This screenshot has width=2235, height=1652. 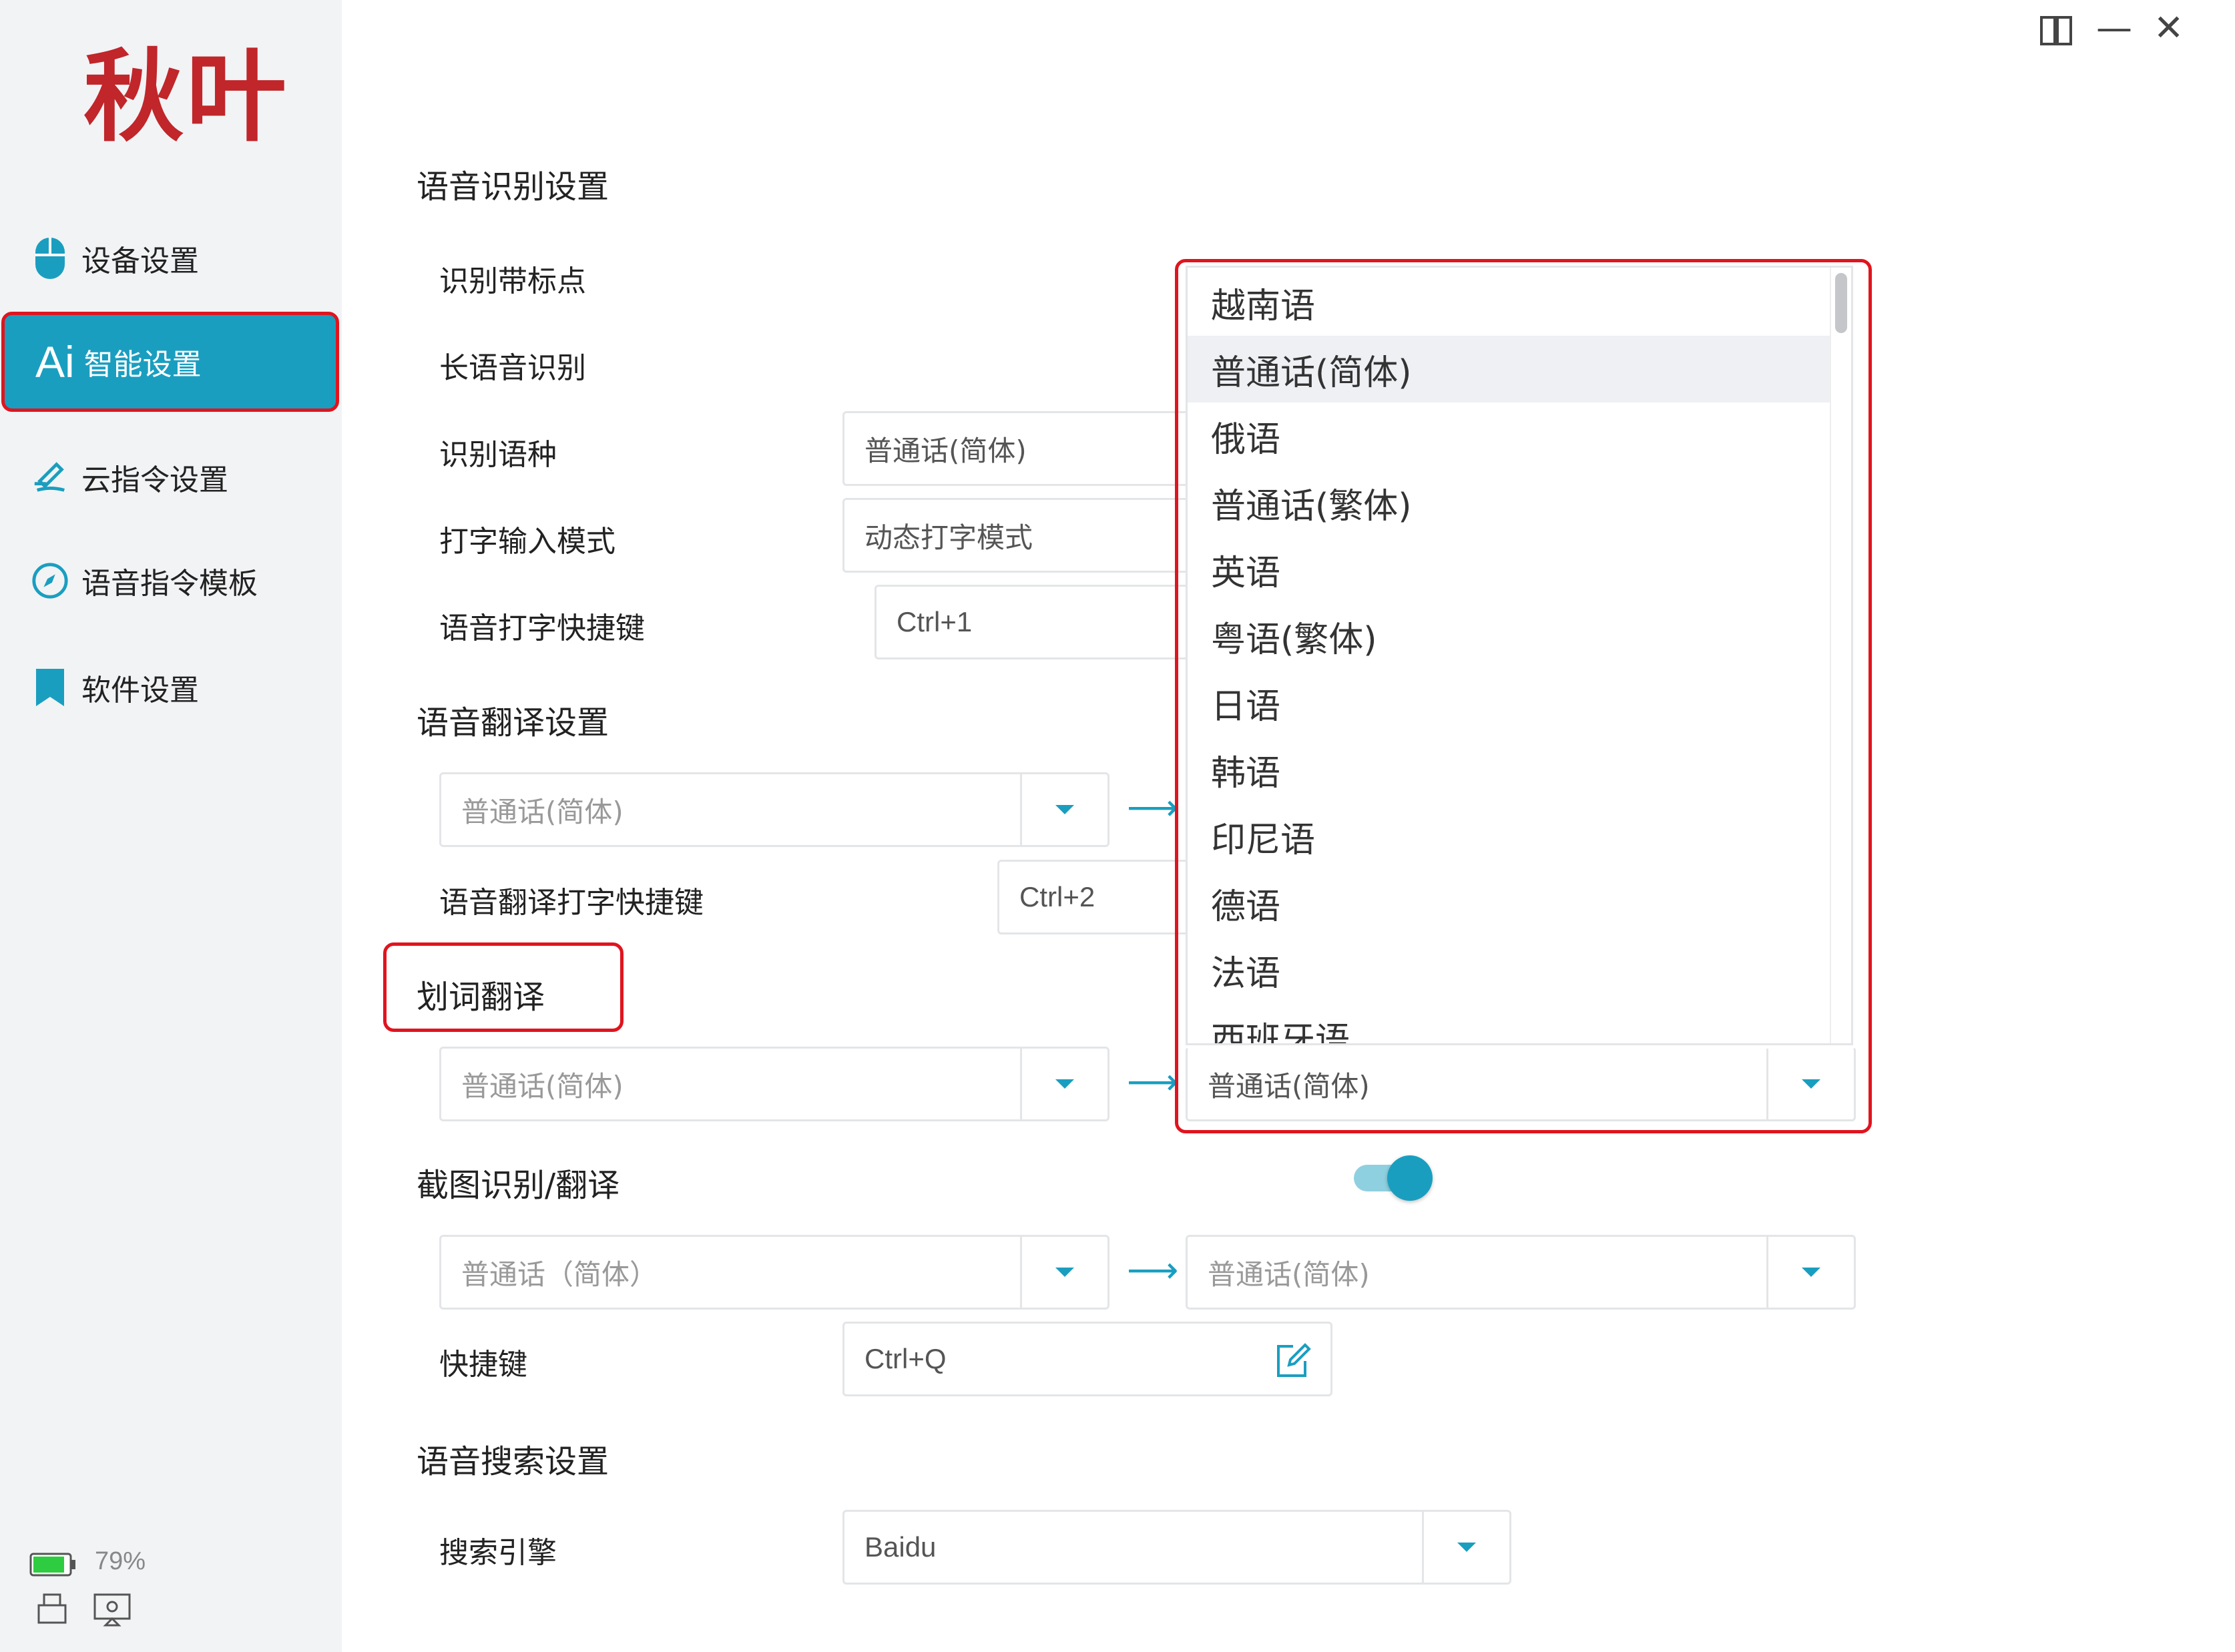 I want to click on mouse-icon, so click(x=50, y=258).